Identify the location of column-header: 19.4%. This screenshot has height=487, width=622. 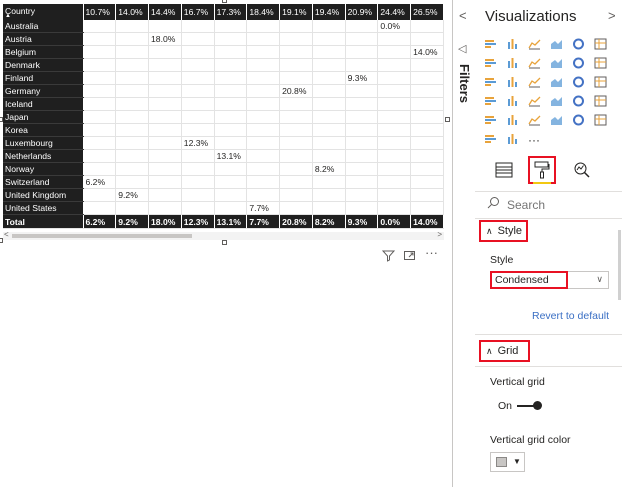
(329, 12).